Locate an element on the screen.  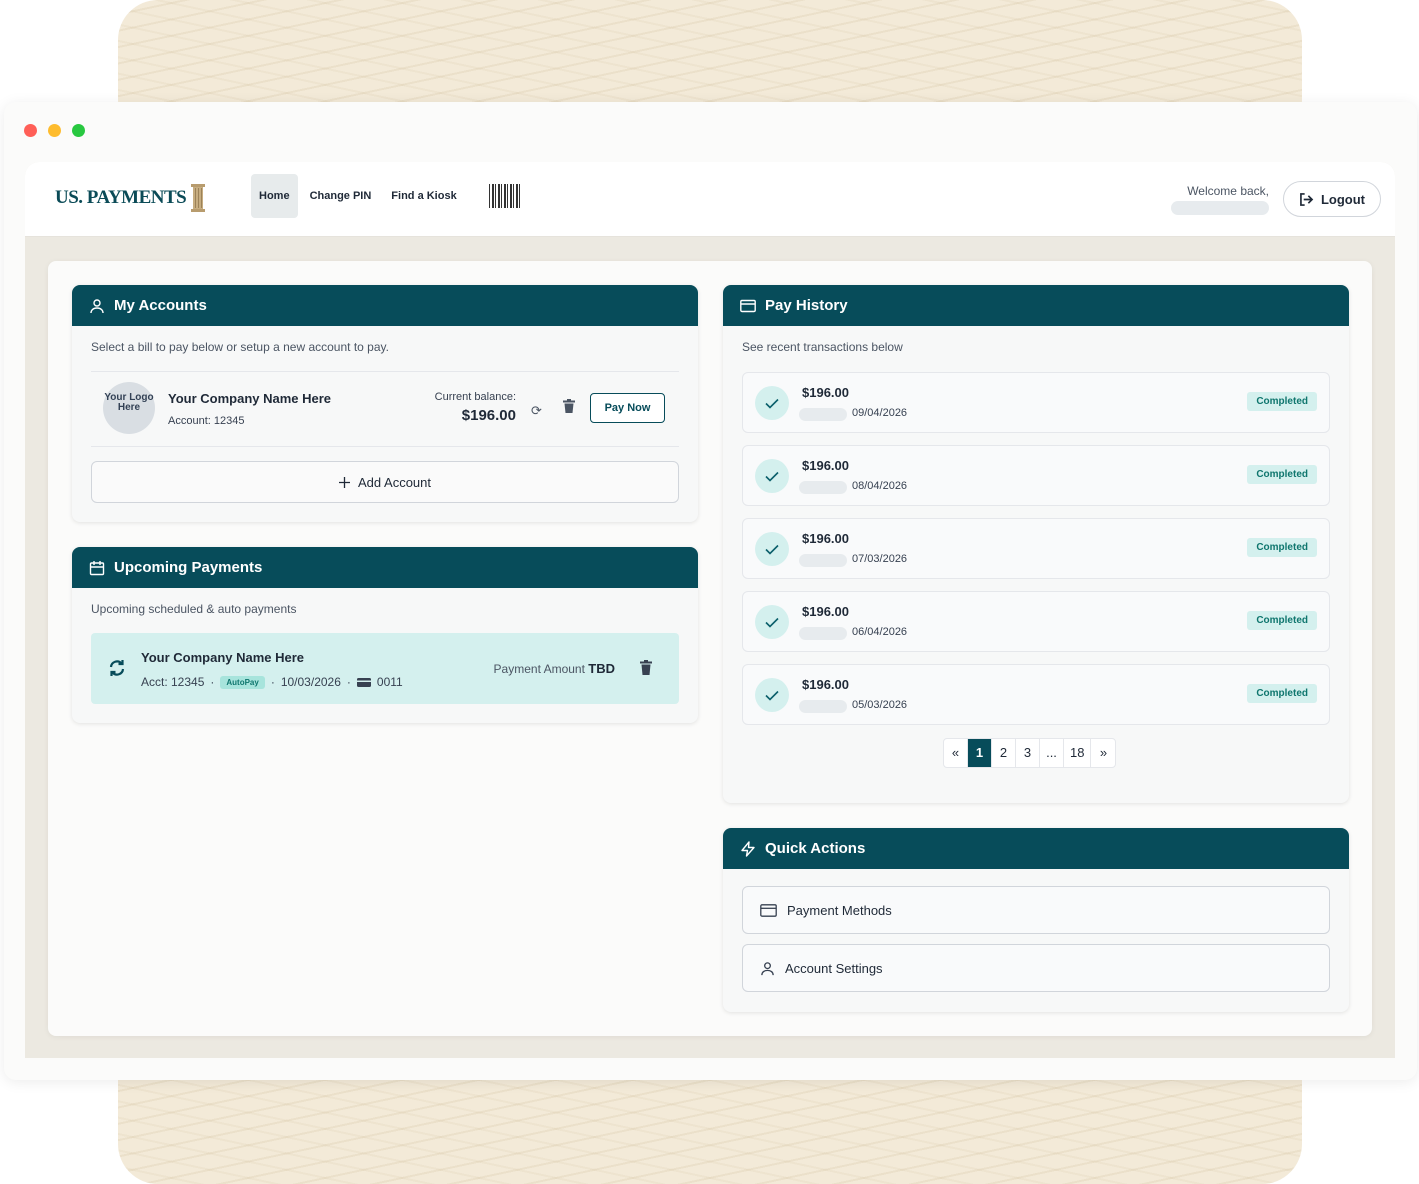
column-icon is located at coordinates (198, 198).